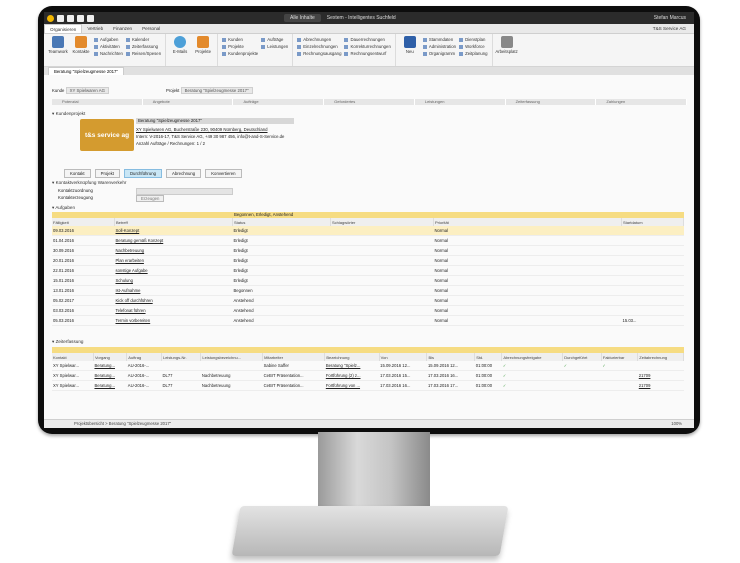  What do you see at coordinates (504, 375) in the screenshot?
I see `zeit-cell: ✓` at bounding box center [504, 375].